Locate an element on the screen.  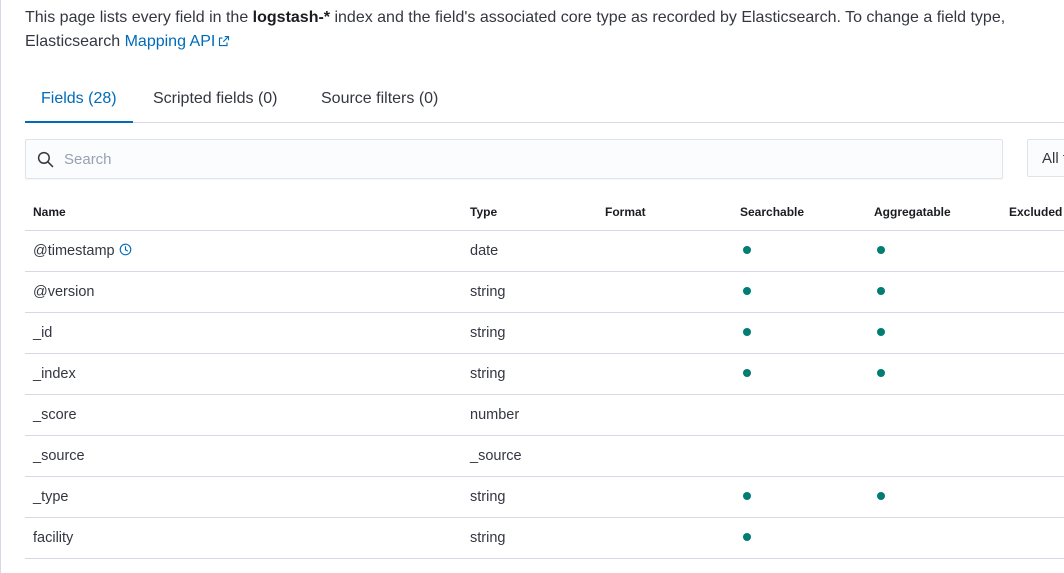
table-row: @timestamp date is located at coordinates (544, 251).